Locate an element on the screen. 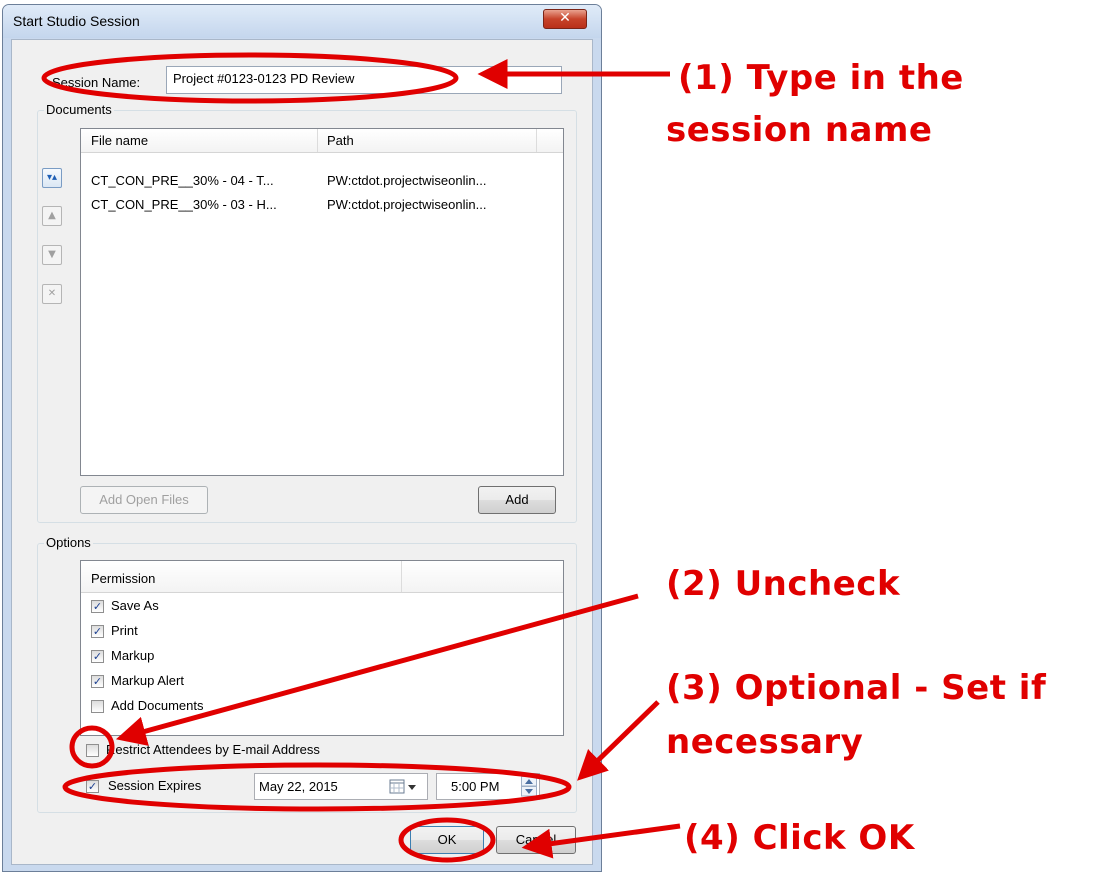  move-down-button: ▼ is located at coordinates (52, 255).